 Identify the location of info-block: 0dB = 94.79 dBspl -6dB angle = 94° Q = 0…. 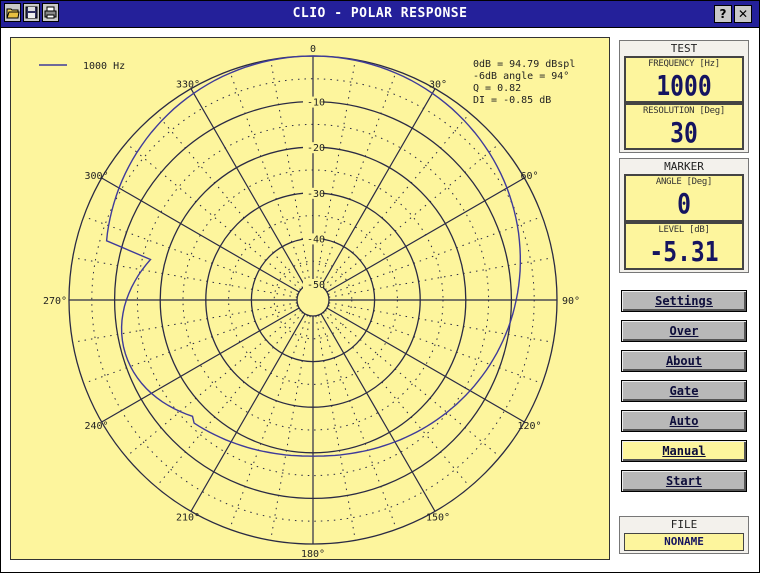
(524, 82).